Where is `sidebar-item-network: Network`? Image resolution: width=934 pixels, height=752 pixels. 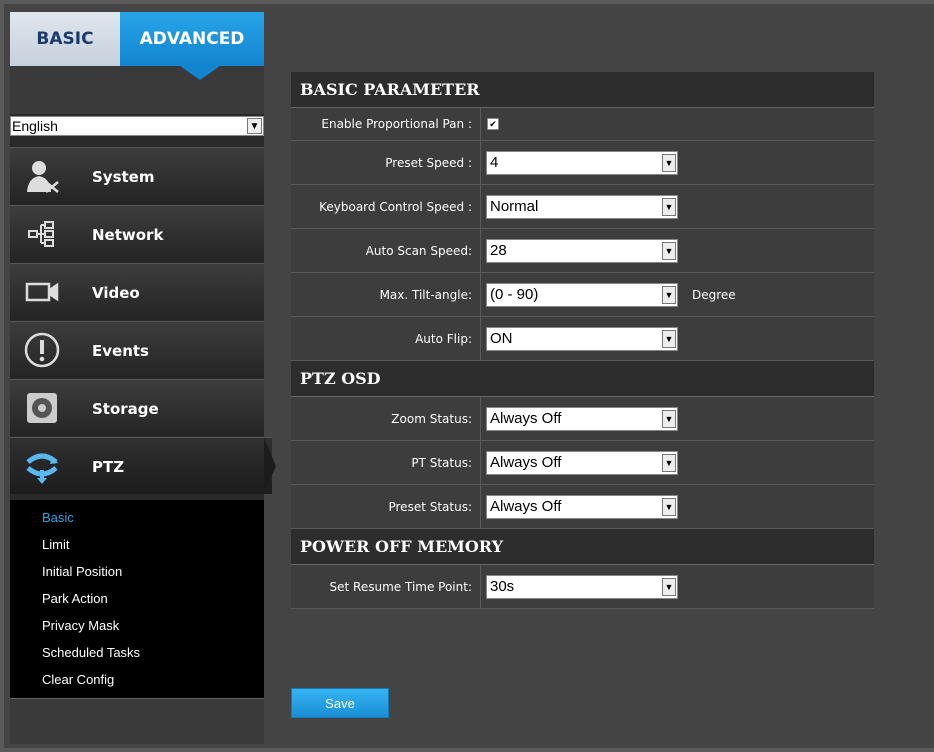 sidebar-item-network: Network is located at coordinates (137, 233).